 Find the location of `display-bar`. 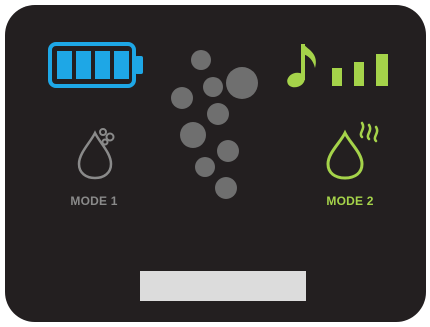

display-bar is located at coordinates (223, 286).